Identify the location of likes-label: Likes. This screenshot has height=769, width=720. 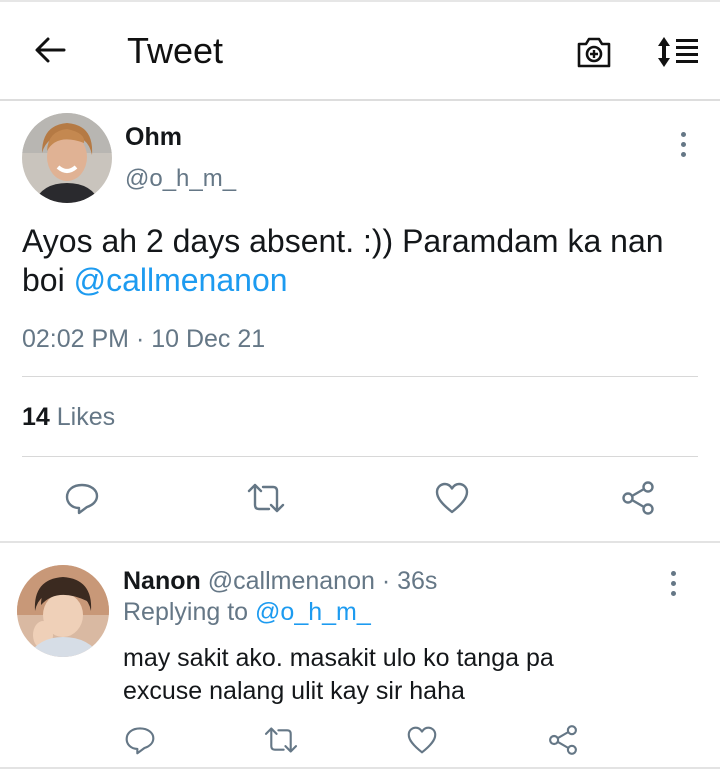
(86, 417).